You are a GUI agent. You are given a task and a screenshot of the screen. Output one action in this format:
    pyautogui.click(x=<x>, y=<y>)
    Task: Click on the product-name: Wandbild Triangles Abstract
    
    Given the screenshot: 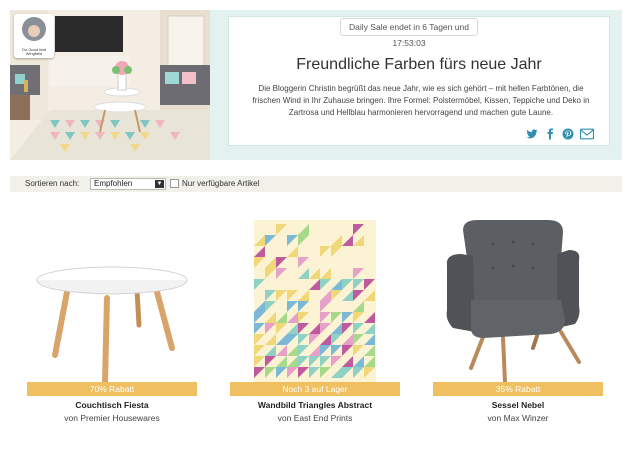 What is the action you would take?
    pyautogui.click(x=315, y=405)
    